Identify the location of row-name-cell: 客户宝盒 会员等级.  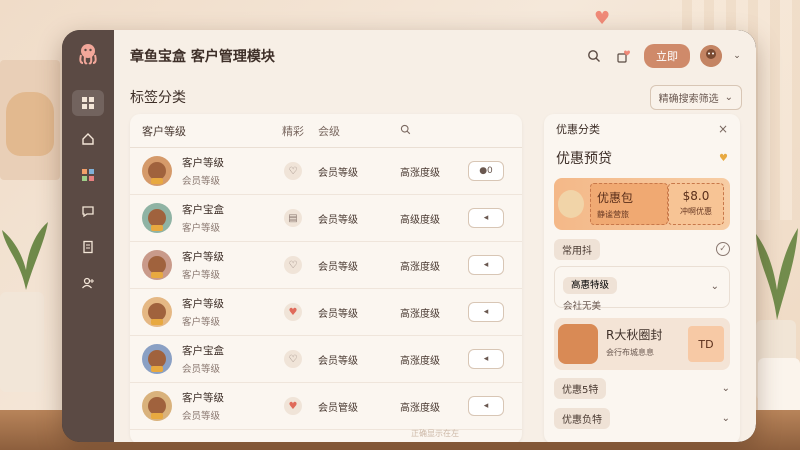
(228, 359).